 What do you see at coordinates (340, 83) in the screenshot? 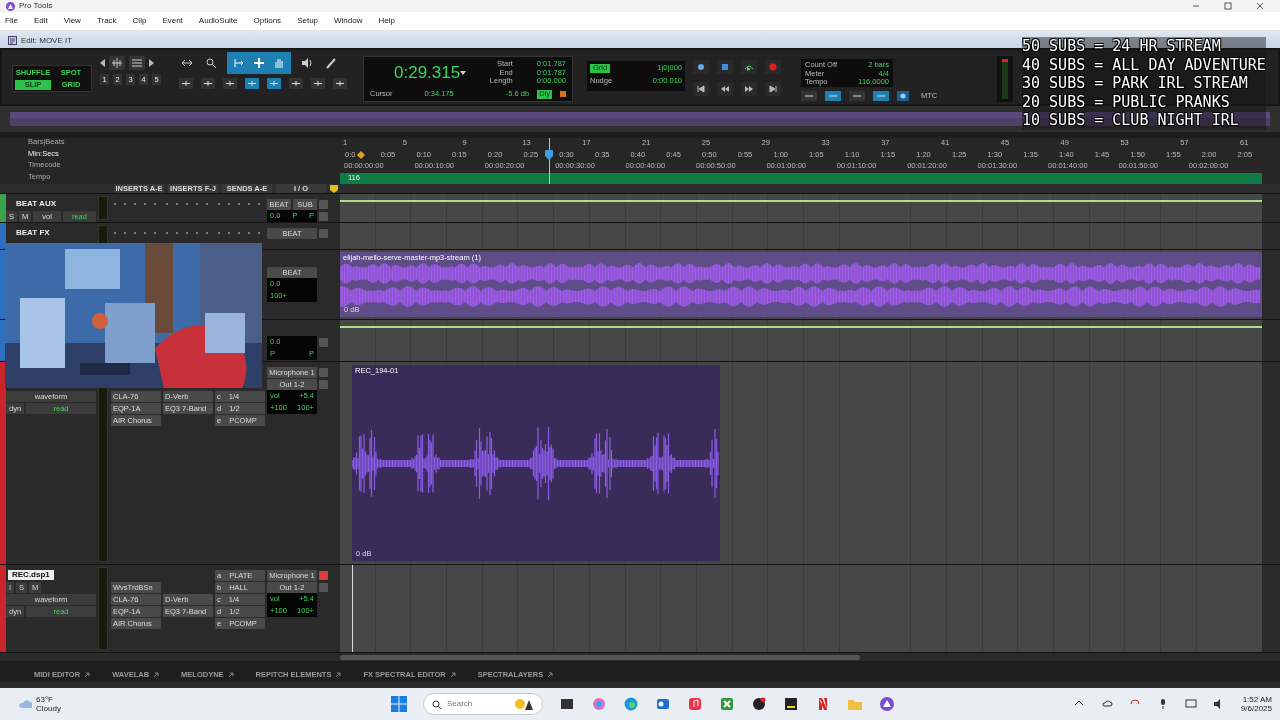
I see `window-icon` at bounding box center [340, 83].